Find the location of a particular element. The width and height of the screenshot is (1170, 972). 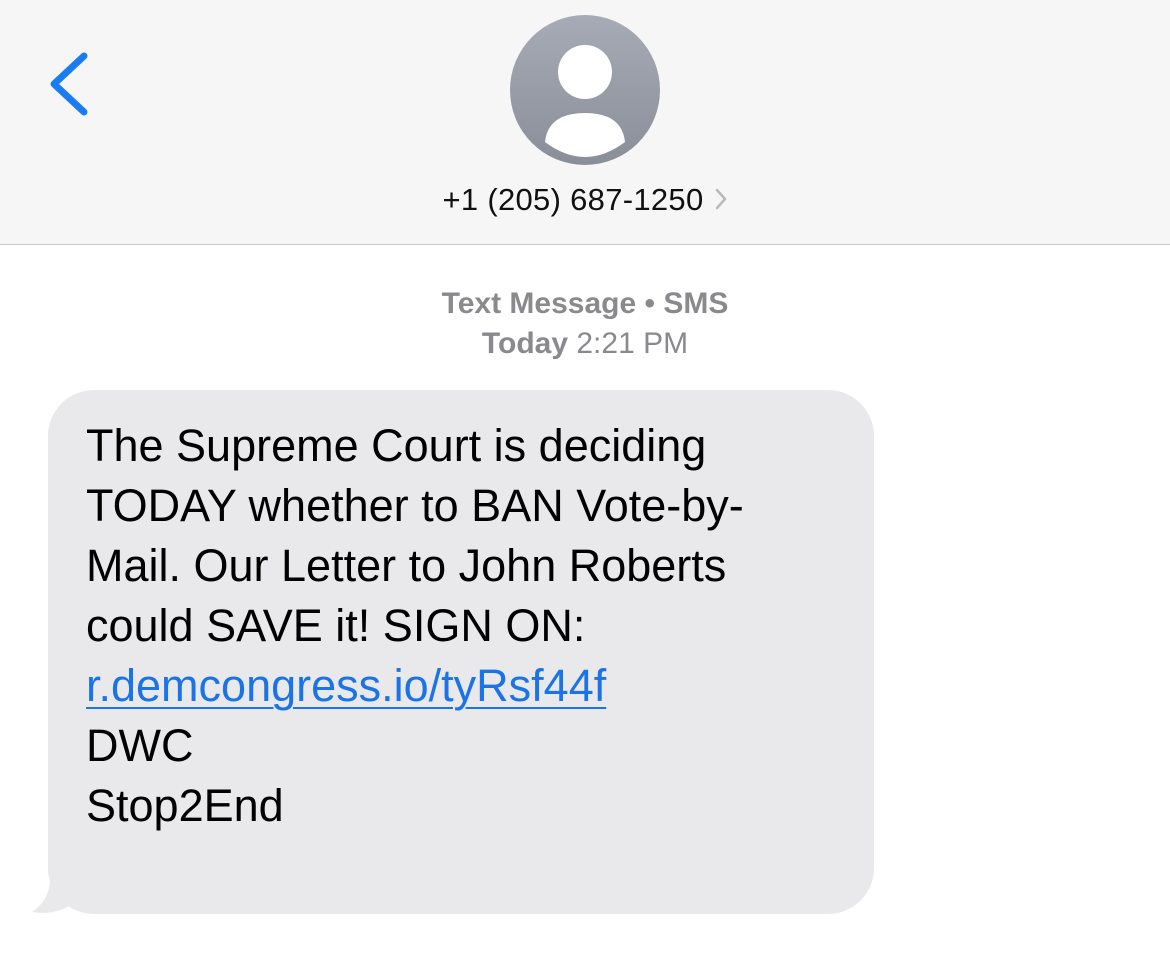

chevron-right-icon is located at coordinates (721, 201).